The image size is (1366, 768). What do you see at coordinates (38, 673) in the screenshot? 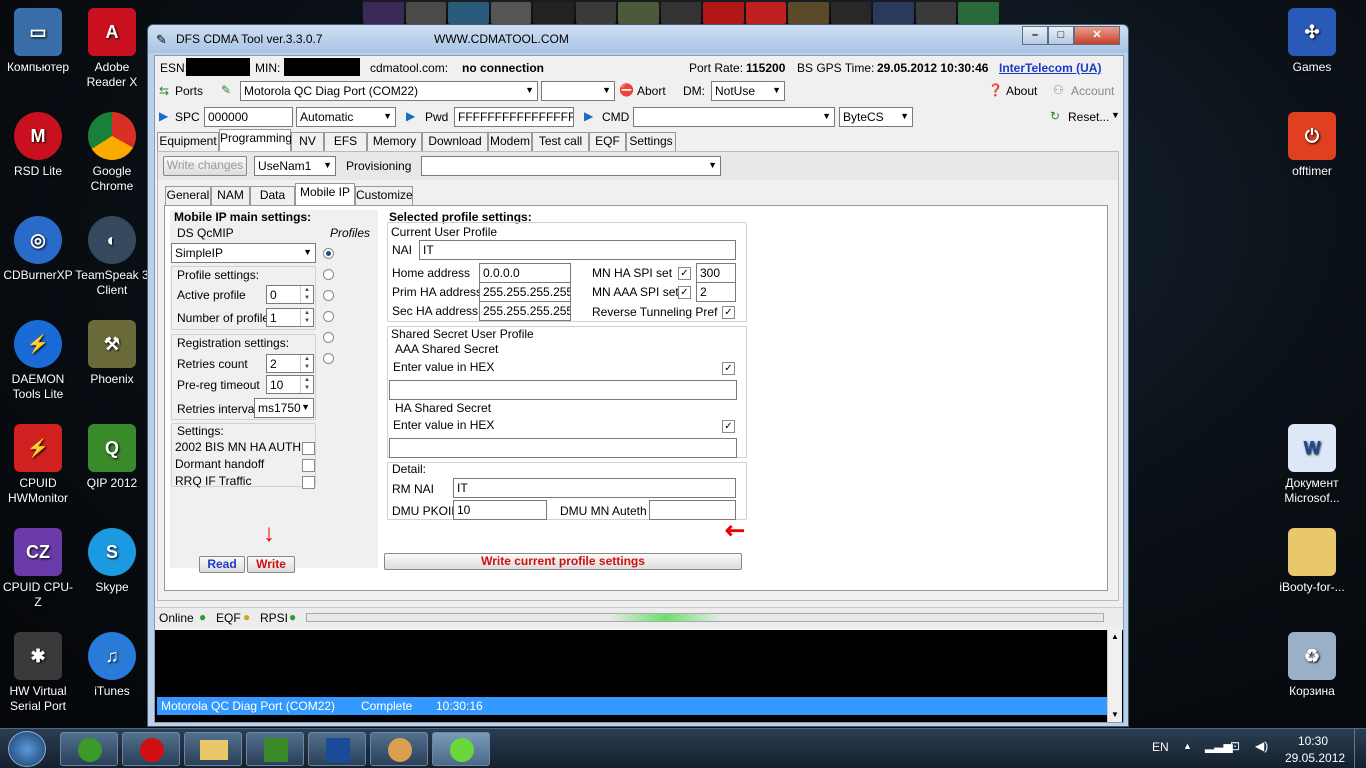
I see `desktop-icon-hw-virtual: ✱ HW Virtual Serial Port` at bounding box center [38, 673].